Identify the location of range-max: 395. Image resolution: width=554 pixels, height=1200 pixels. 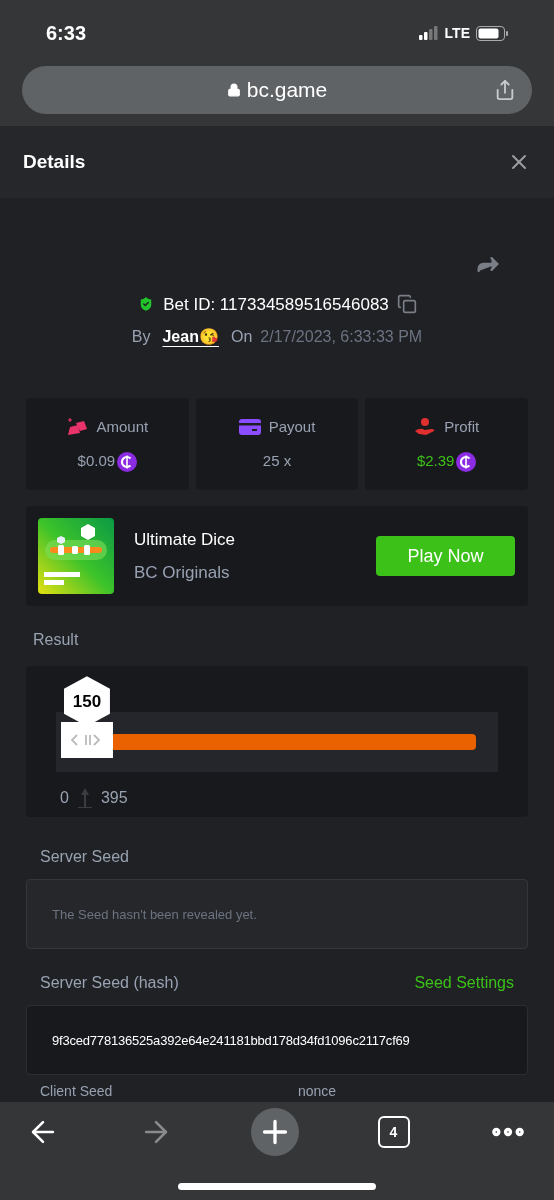
(114, 798).